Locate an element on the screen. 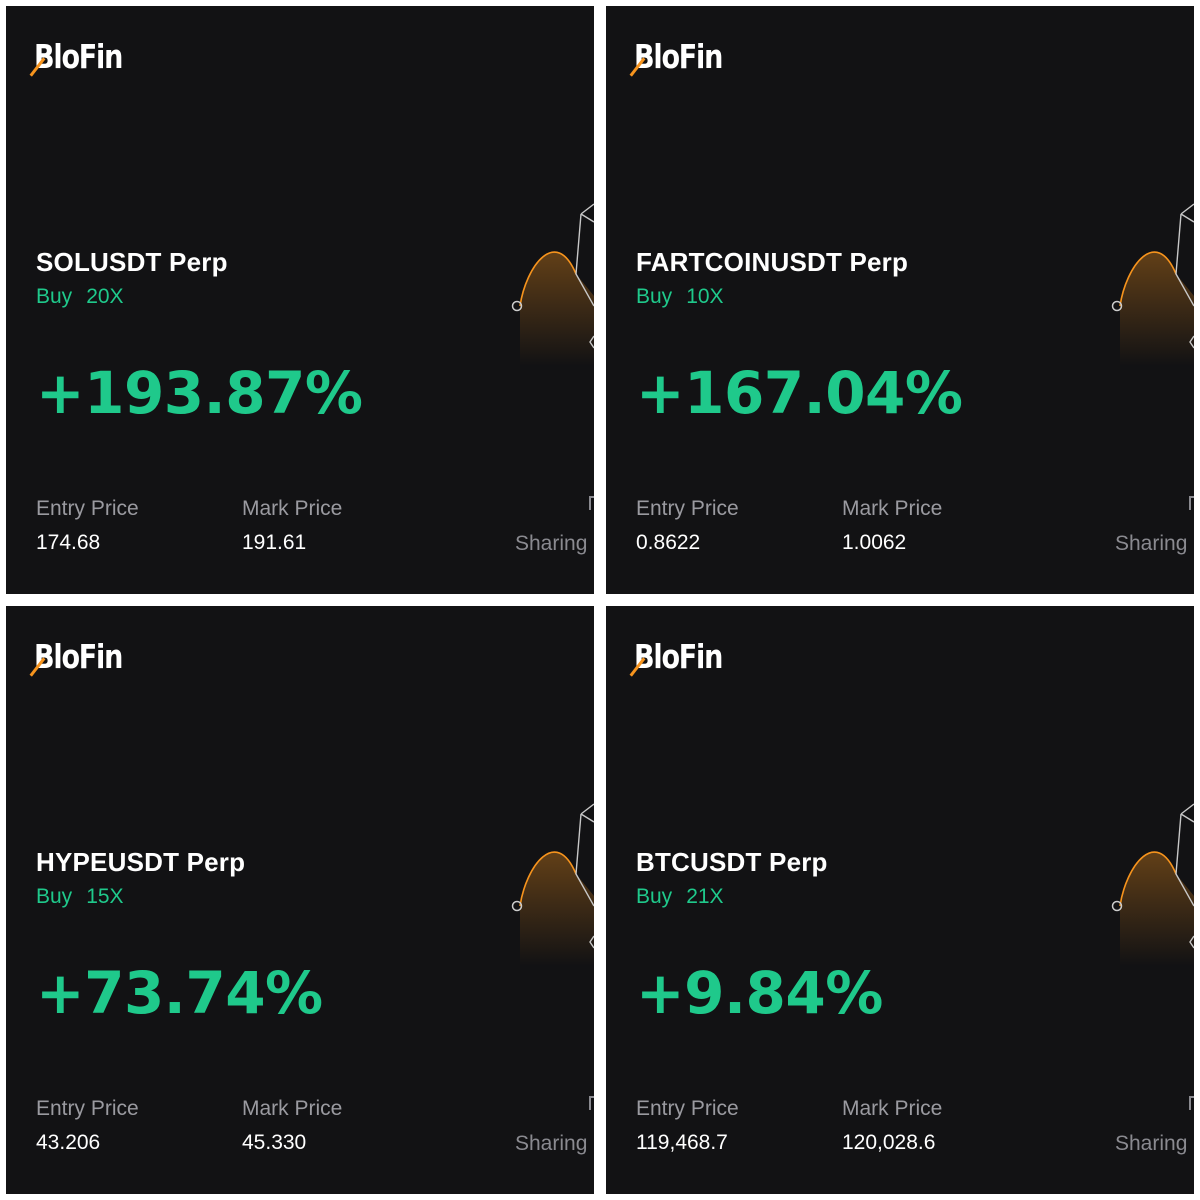 The image size is (1200, 1200). pnl-percentage: +9.84% is located at coordinates (759, 993).